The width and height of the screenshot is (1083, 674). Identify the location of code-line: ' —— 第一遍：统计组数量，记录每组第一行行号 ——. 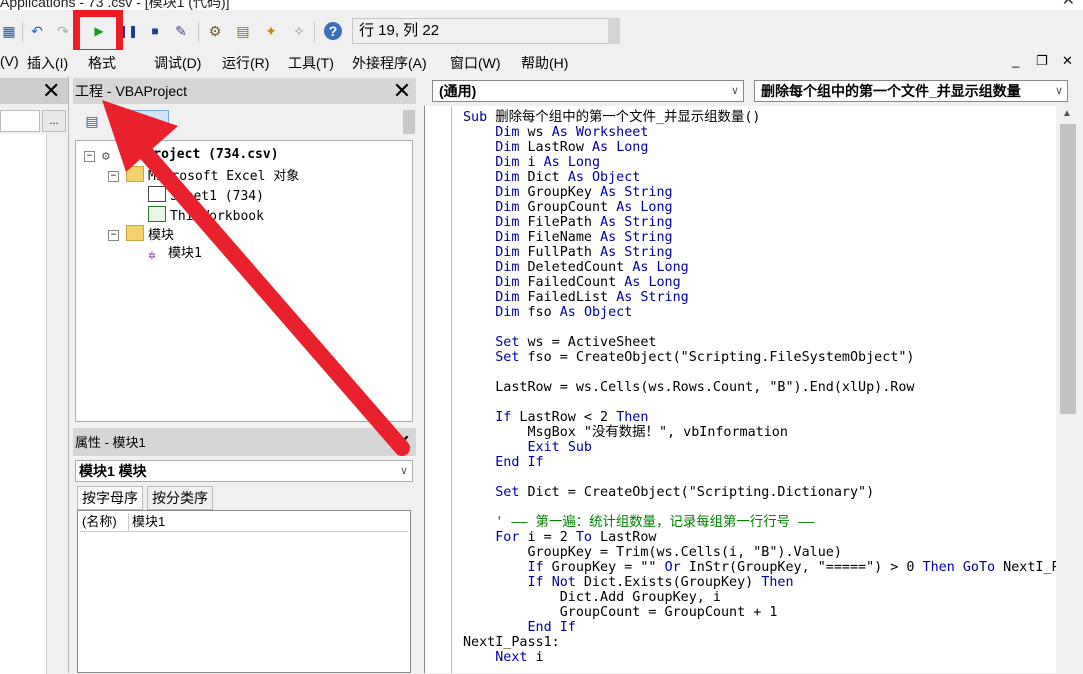
(638, 522).